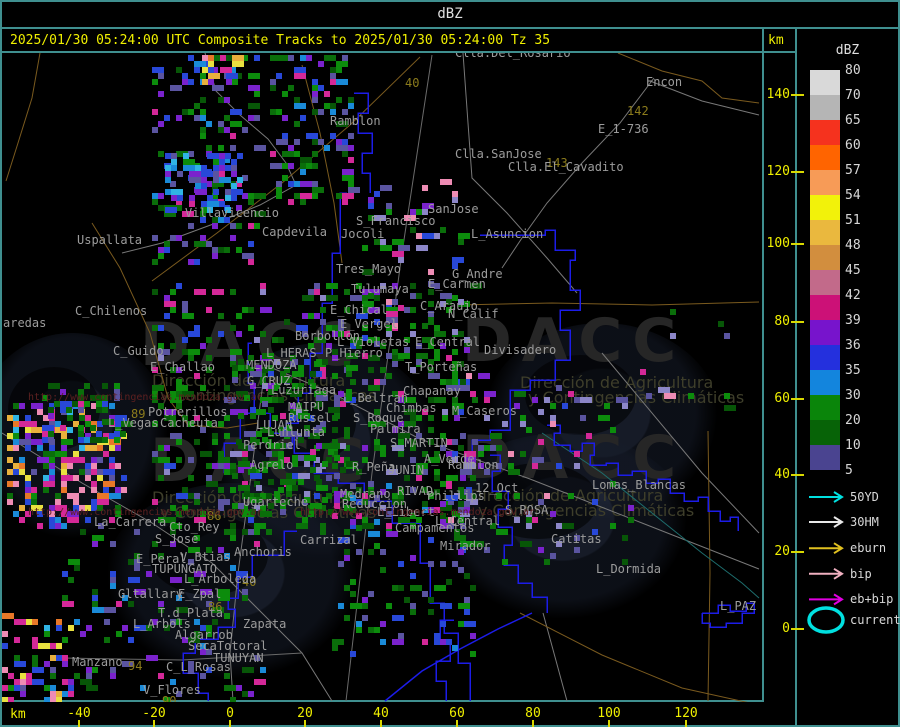 The width and height of the screenshot is (900, 727). I want to click on map-label: Tres_Mayo, so click(369, 269).